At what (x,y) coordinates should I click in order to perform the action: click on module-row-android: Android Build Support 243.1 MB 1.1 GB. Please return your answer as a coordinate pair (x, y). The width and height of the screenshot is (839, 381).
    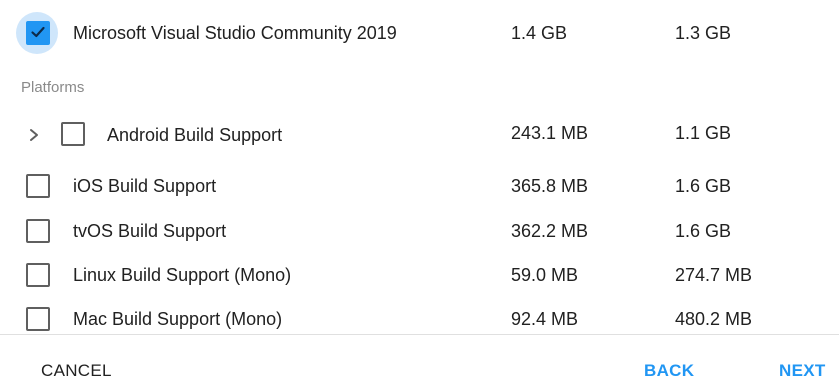
    Looking at the image, I should click on (419, 134).